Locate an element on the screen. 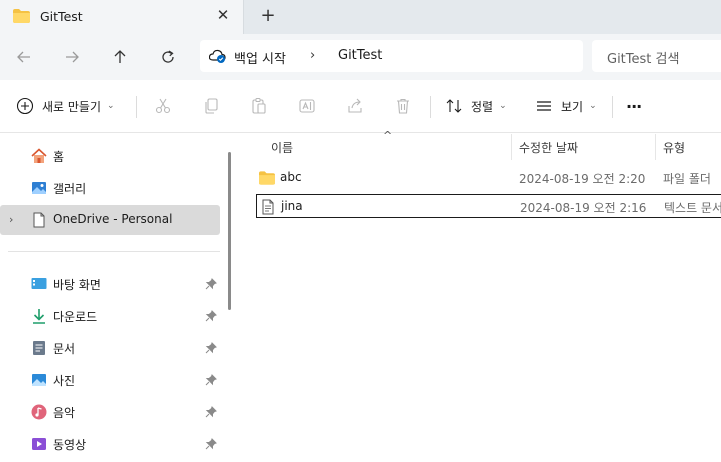 Image resolution: width=721 pixels, height=462 pixels. sidebar-item-label: OneDrive - Personal is located at coordinates (113, 219).